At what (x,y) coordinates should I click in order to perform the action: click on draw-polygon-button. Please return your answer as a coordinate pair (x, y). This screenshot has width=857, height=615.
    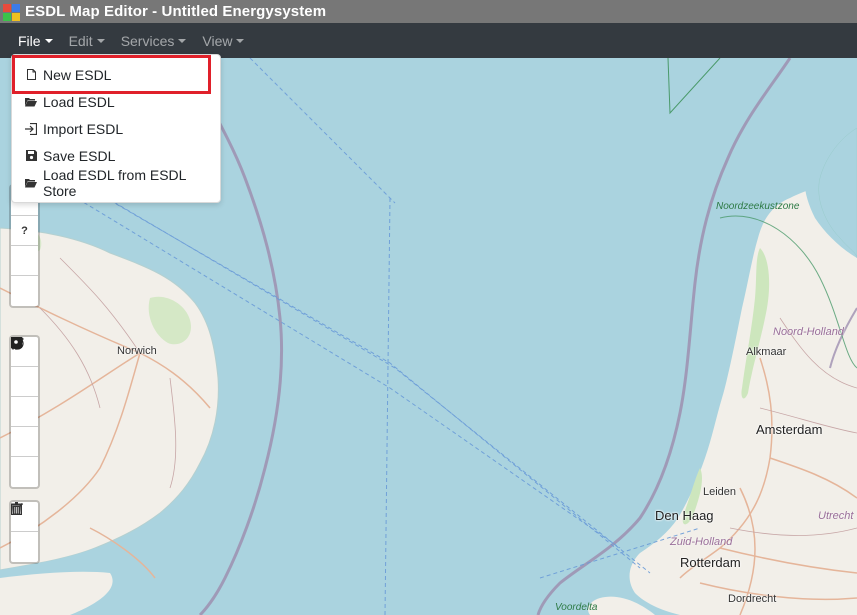
    Looking at the image, I should click on (24, 367).